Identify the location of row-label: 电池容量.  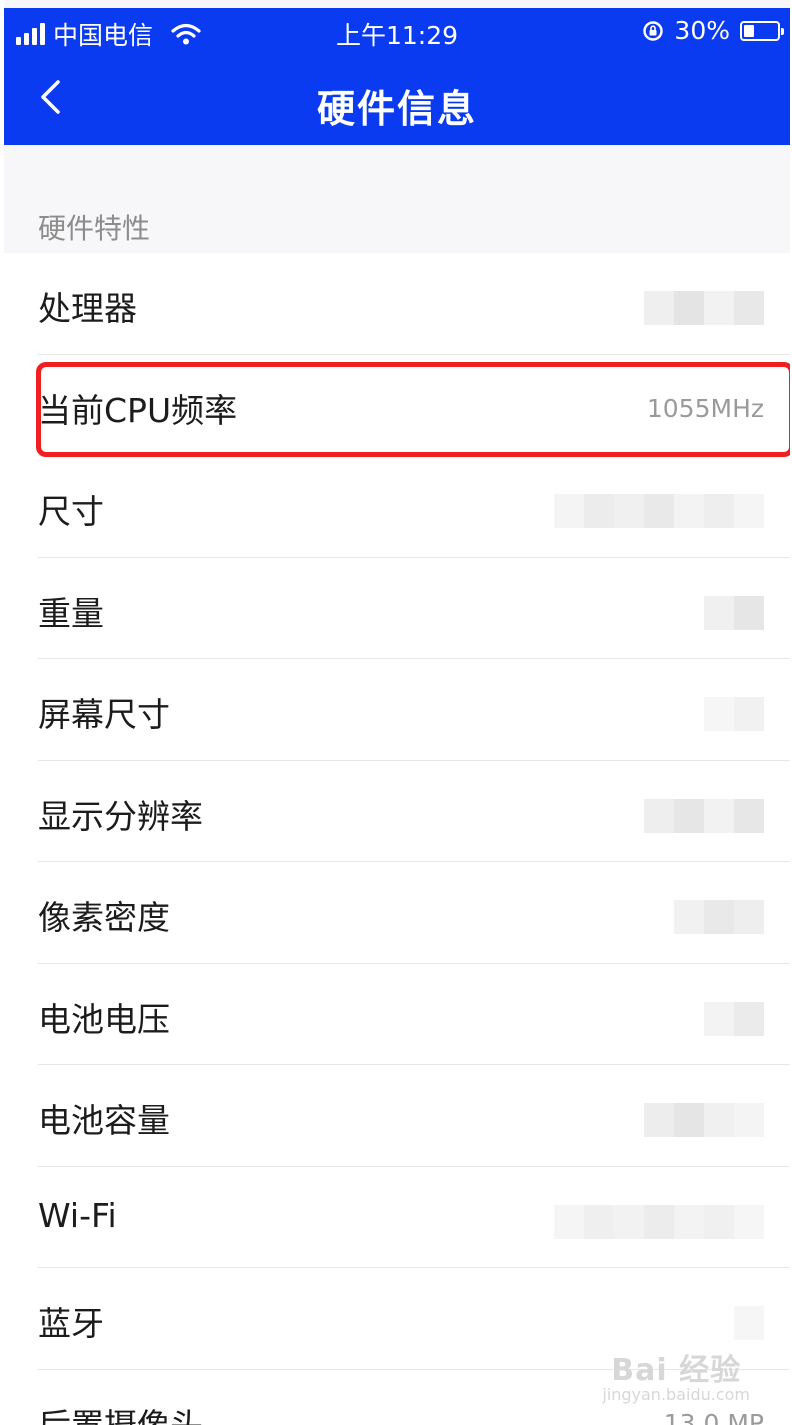
(104, 1120).